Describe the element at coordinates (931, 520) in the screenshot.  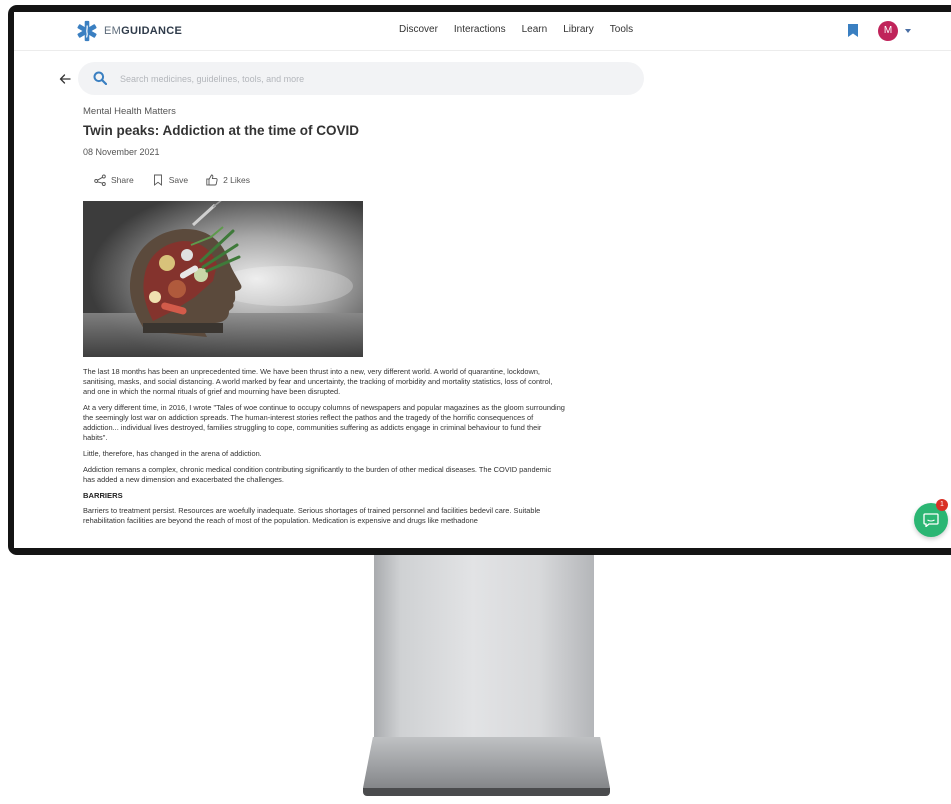
I see `chat-icon` at that location.